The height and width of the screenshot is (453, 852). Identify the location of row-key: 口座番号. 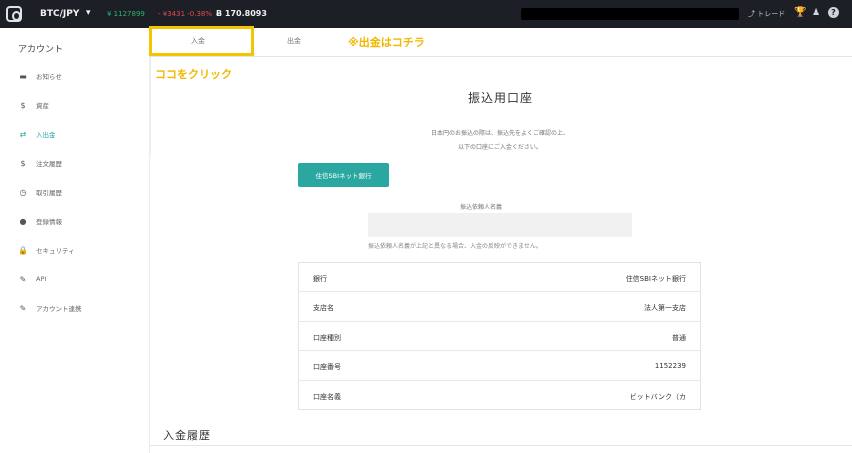
(327, 367).